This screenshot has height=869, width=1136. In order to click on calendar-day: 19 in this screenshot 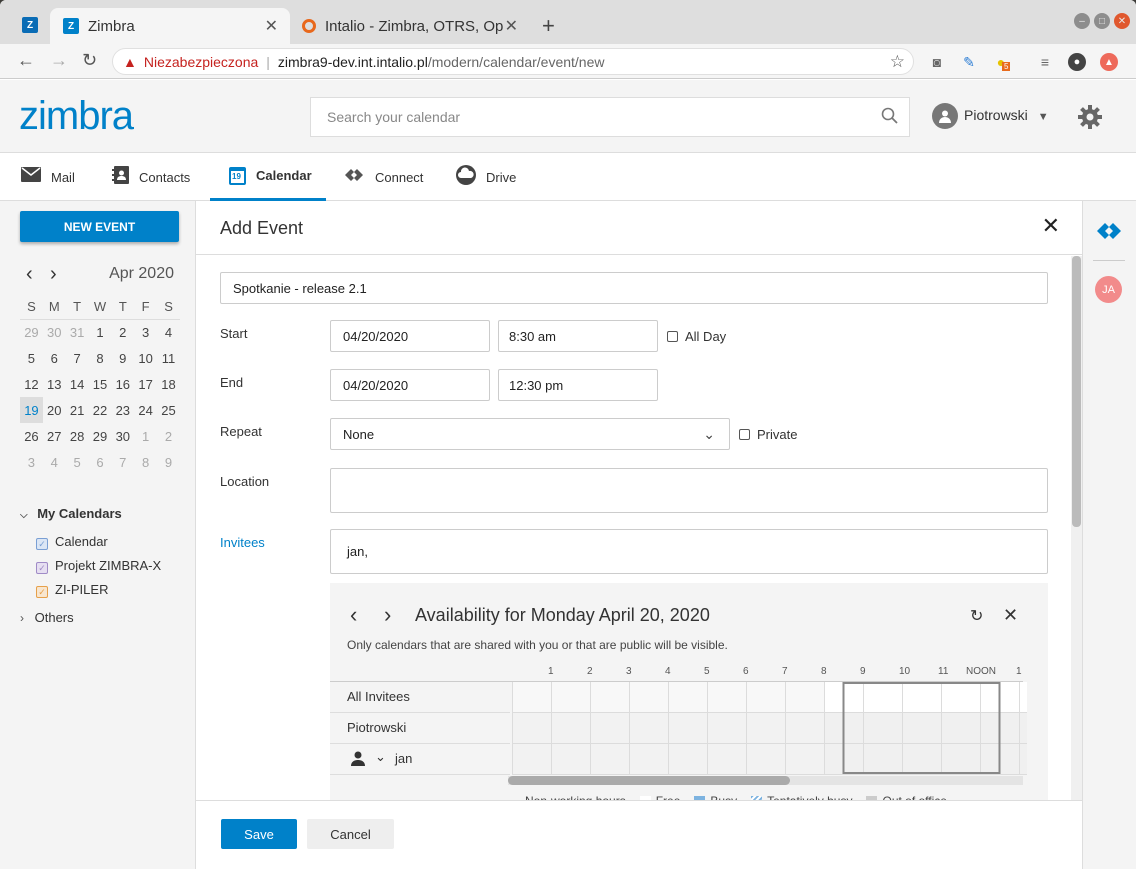, I will do `click(31, 410)`.